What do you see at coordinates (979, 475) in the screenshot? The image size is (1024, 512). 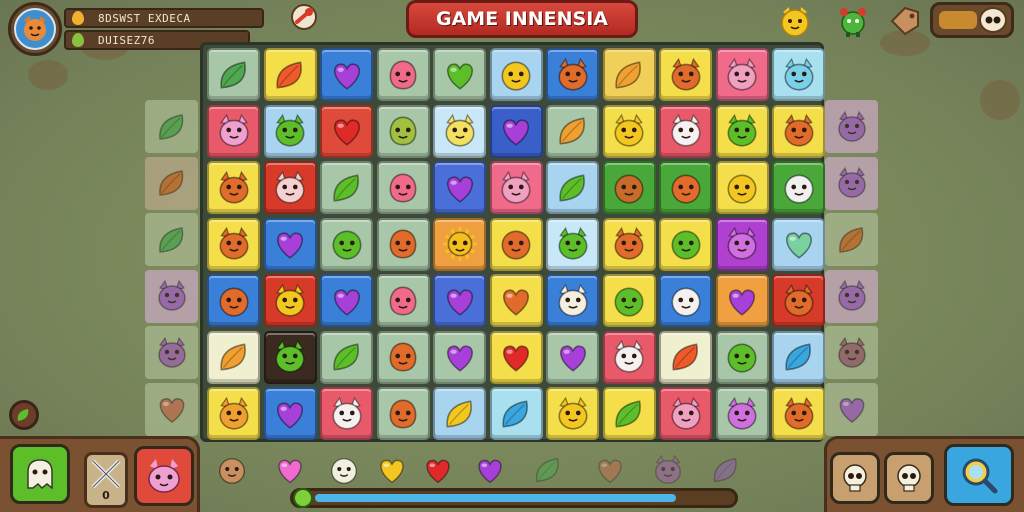 I see `search-button` at bounding box center [979, 475].